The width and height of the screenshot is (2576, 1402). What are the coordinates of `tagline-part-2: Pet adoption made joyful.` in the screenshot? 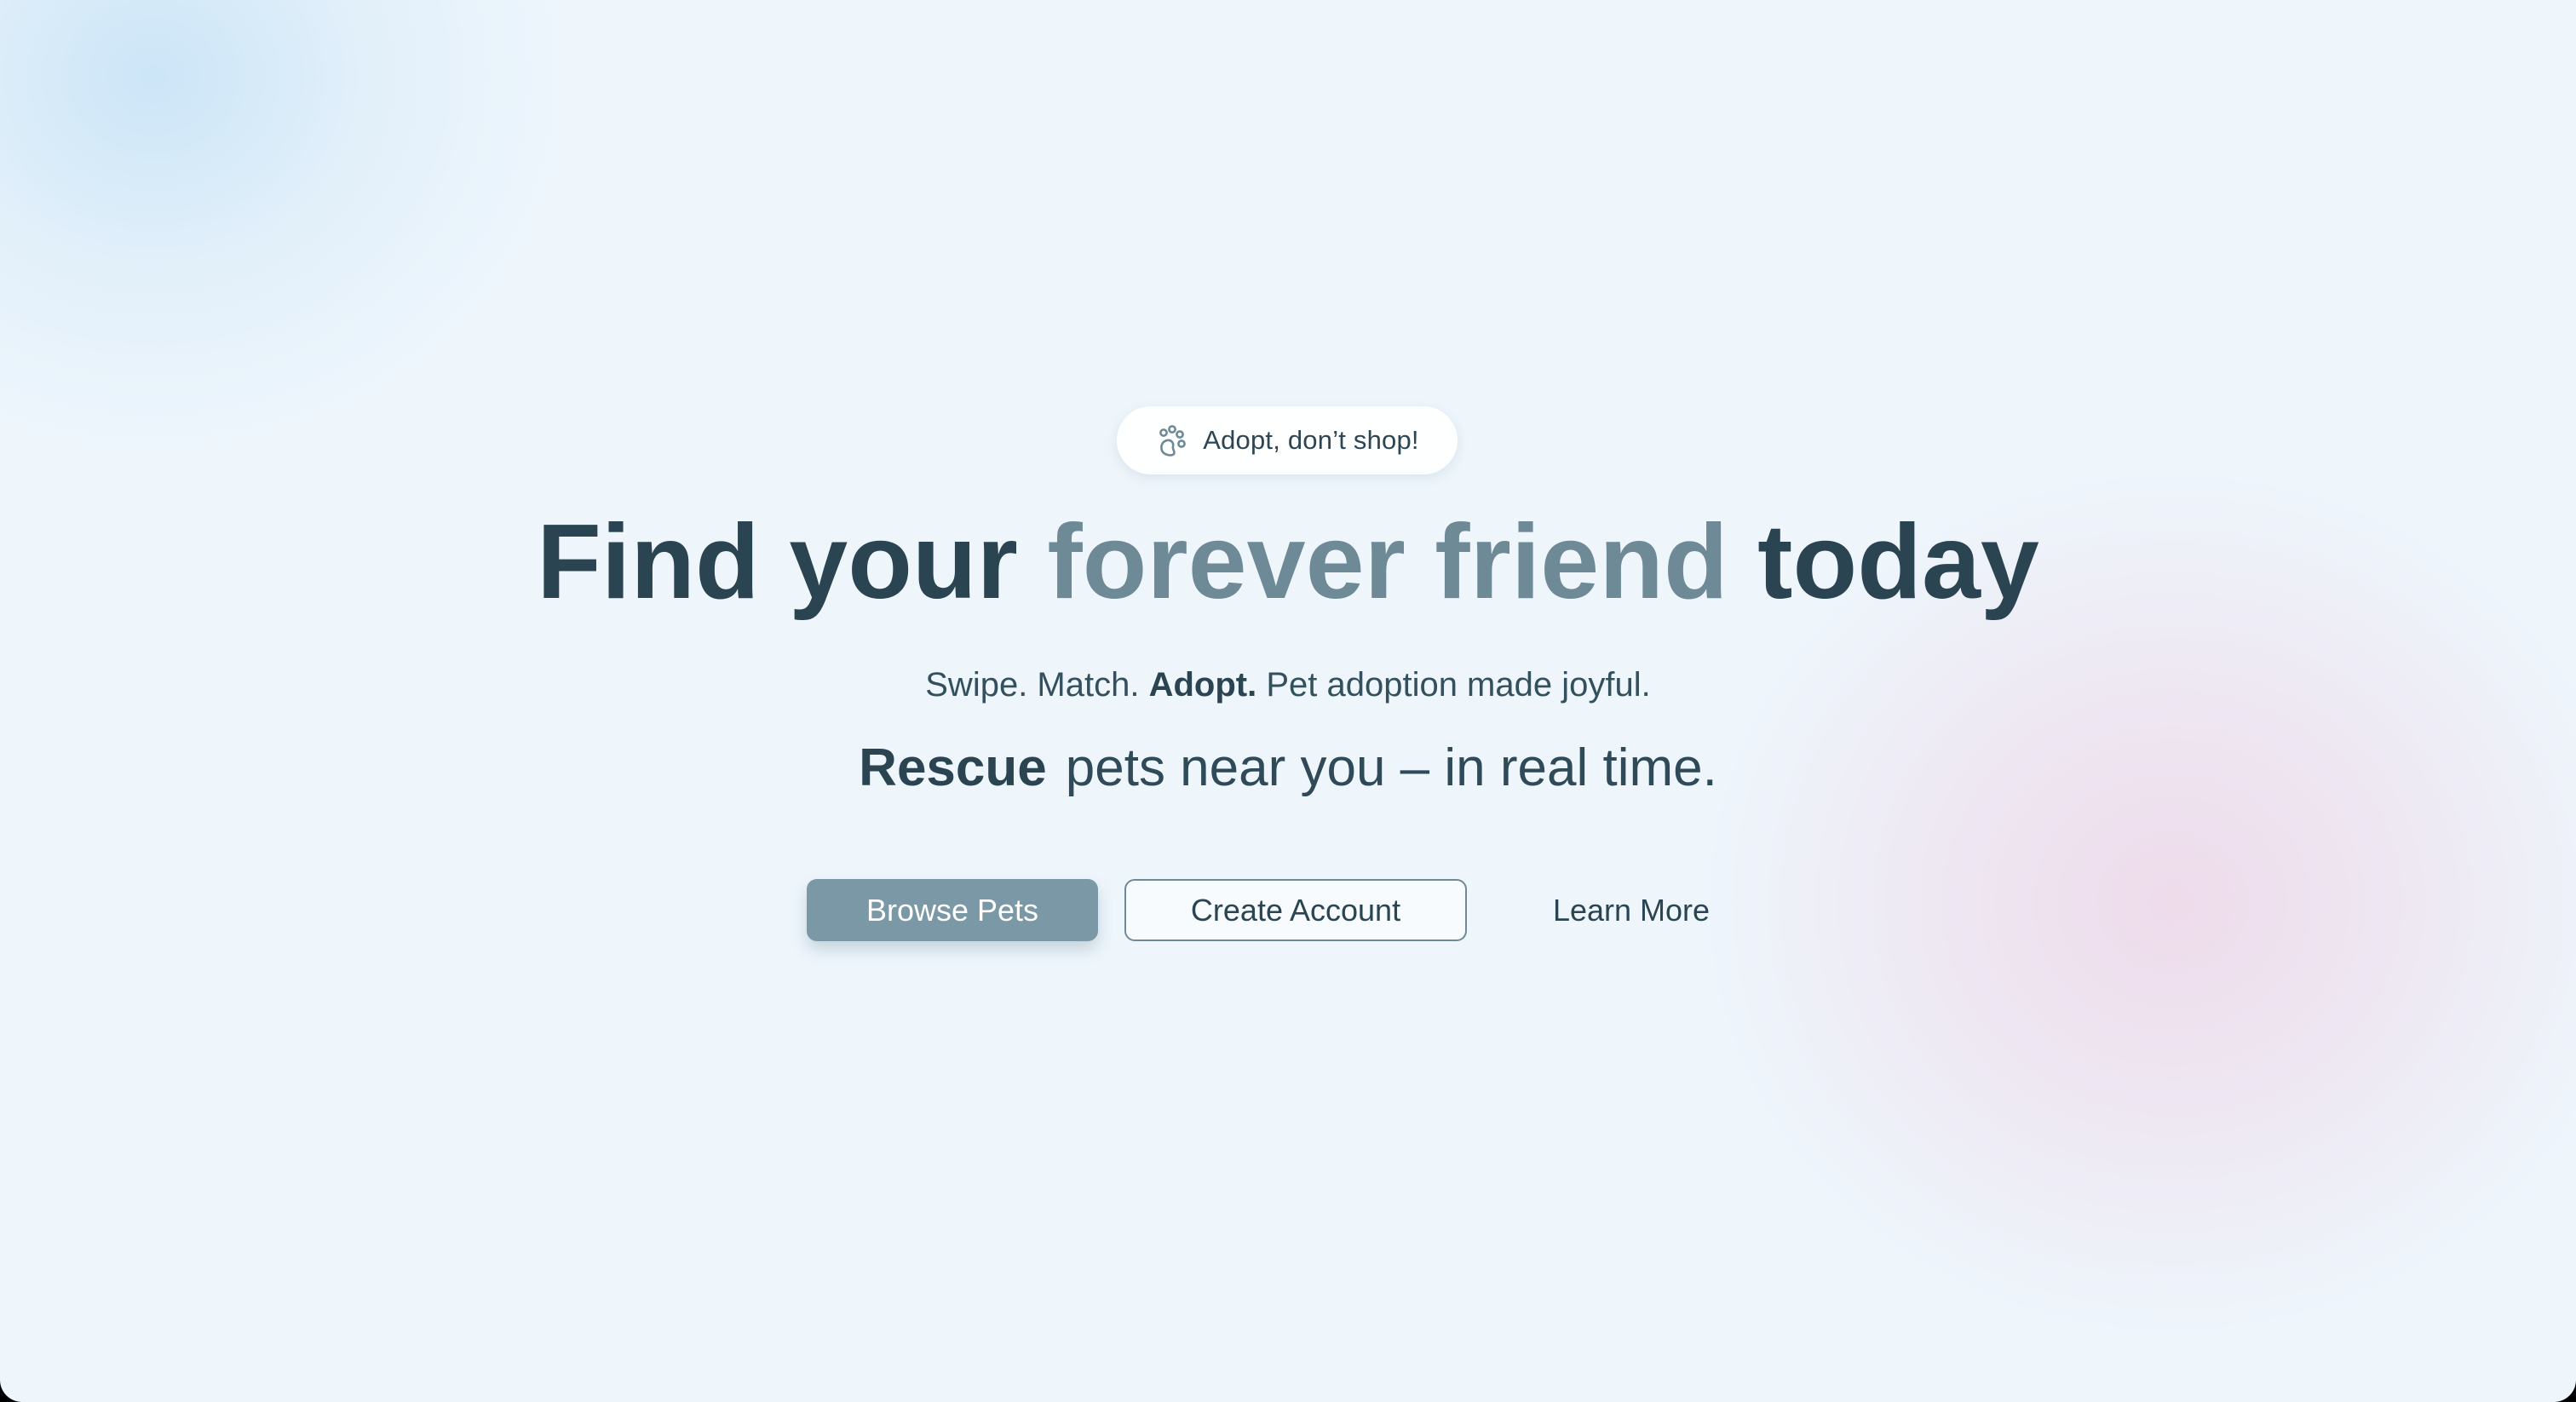 It's located at (1453, 685).